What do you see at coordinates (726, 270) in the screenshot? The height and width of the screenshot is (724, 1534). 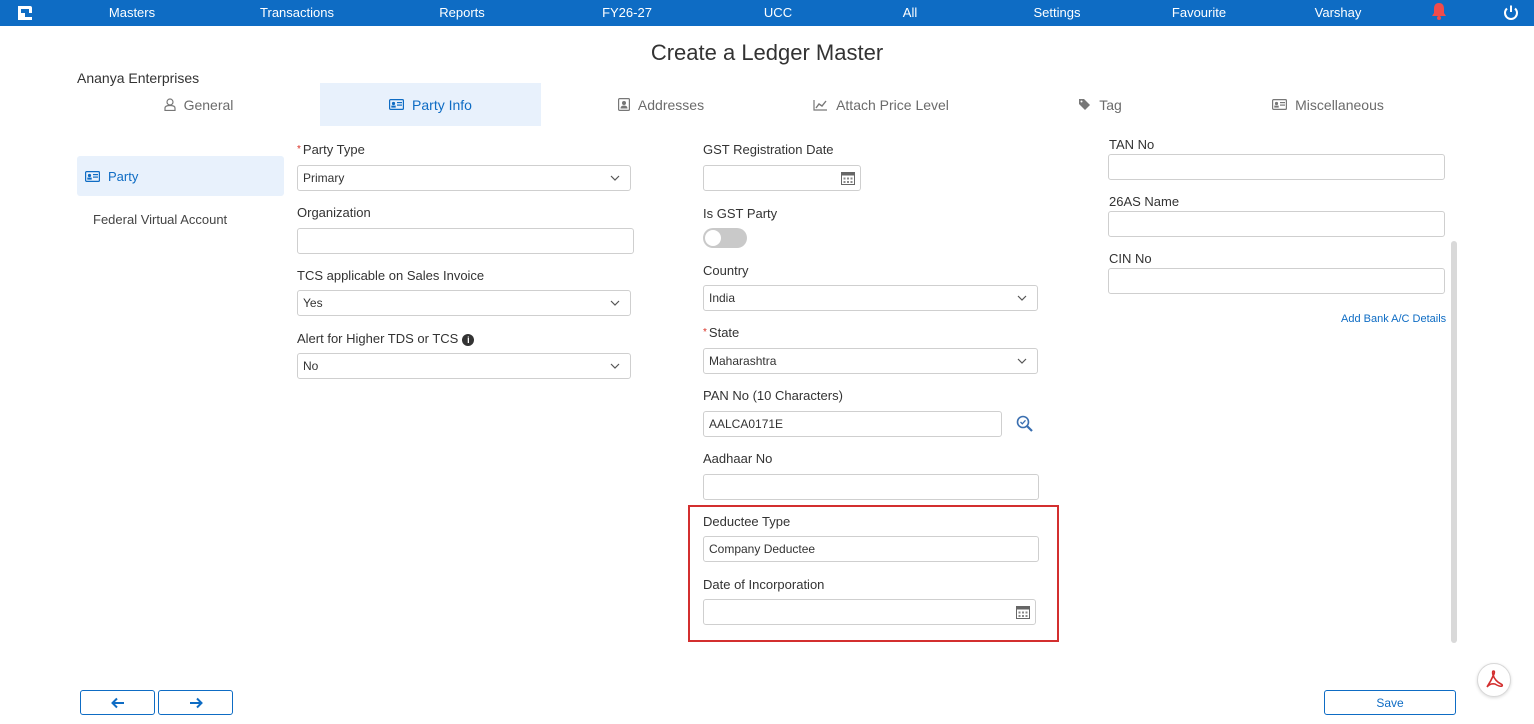 I see `country-label: Country` at bounding box center [726, 270].